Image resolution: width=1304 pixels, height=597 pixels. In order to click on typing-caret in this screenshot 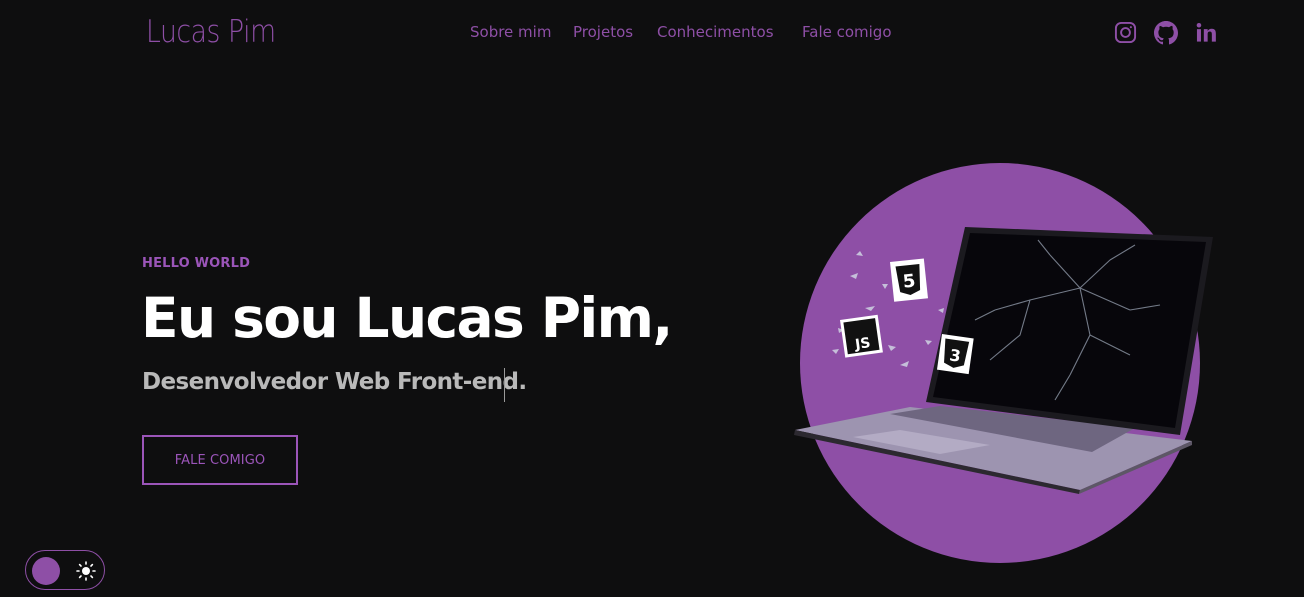, I will do `click(504, 385)`.